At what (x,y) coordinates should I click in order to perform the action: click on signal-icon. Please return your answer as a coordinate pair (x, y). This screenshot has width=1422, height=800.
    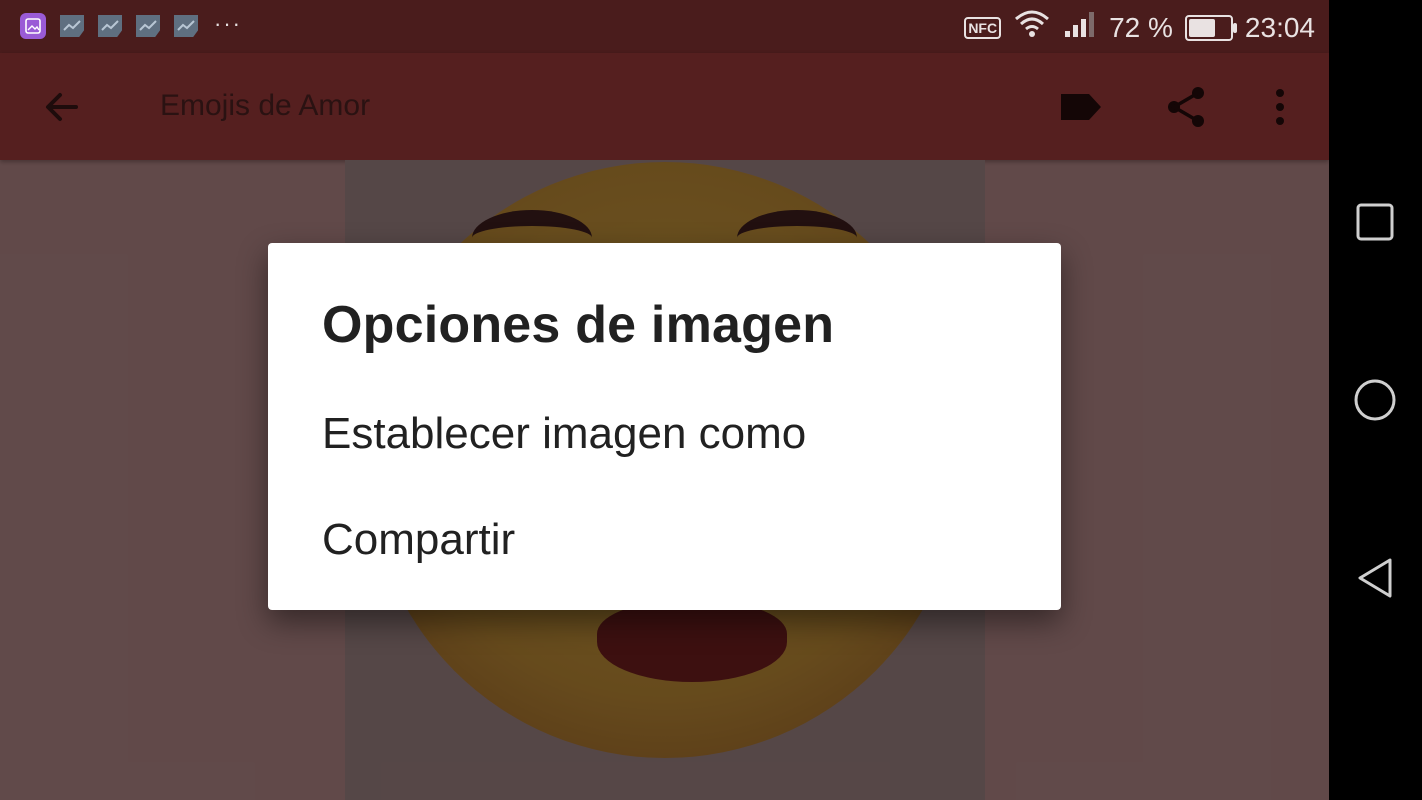
    Looking at the image, I should click on (1080, 27).